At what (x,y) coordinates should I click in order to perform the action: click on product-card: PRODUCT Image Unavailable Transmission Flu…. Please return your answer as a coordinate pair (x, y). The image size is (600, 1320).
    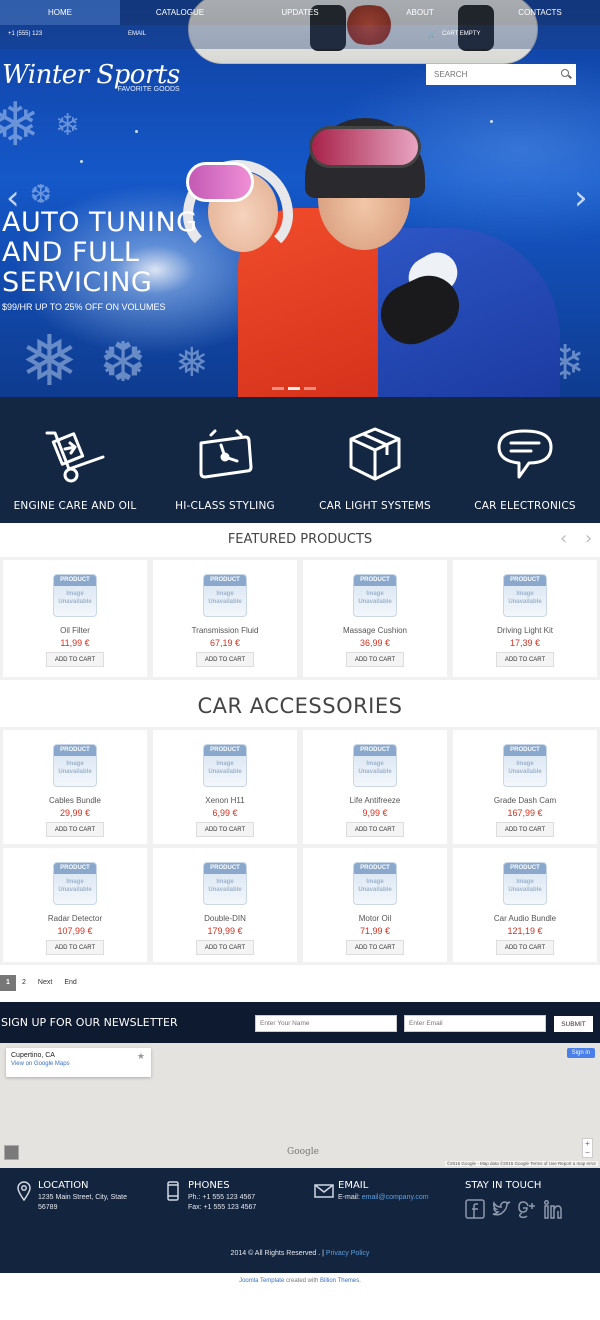
    Looking at the image, I should click on (225, 618).